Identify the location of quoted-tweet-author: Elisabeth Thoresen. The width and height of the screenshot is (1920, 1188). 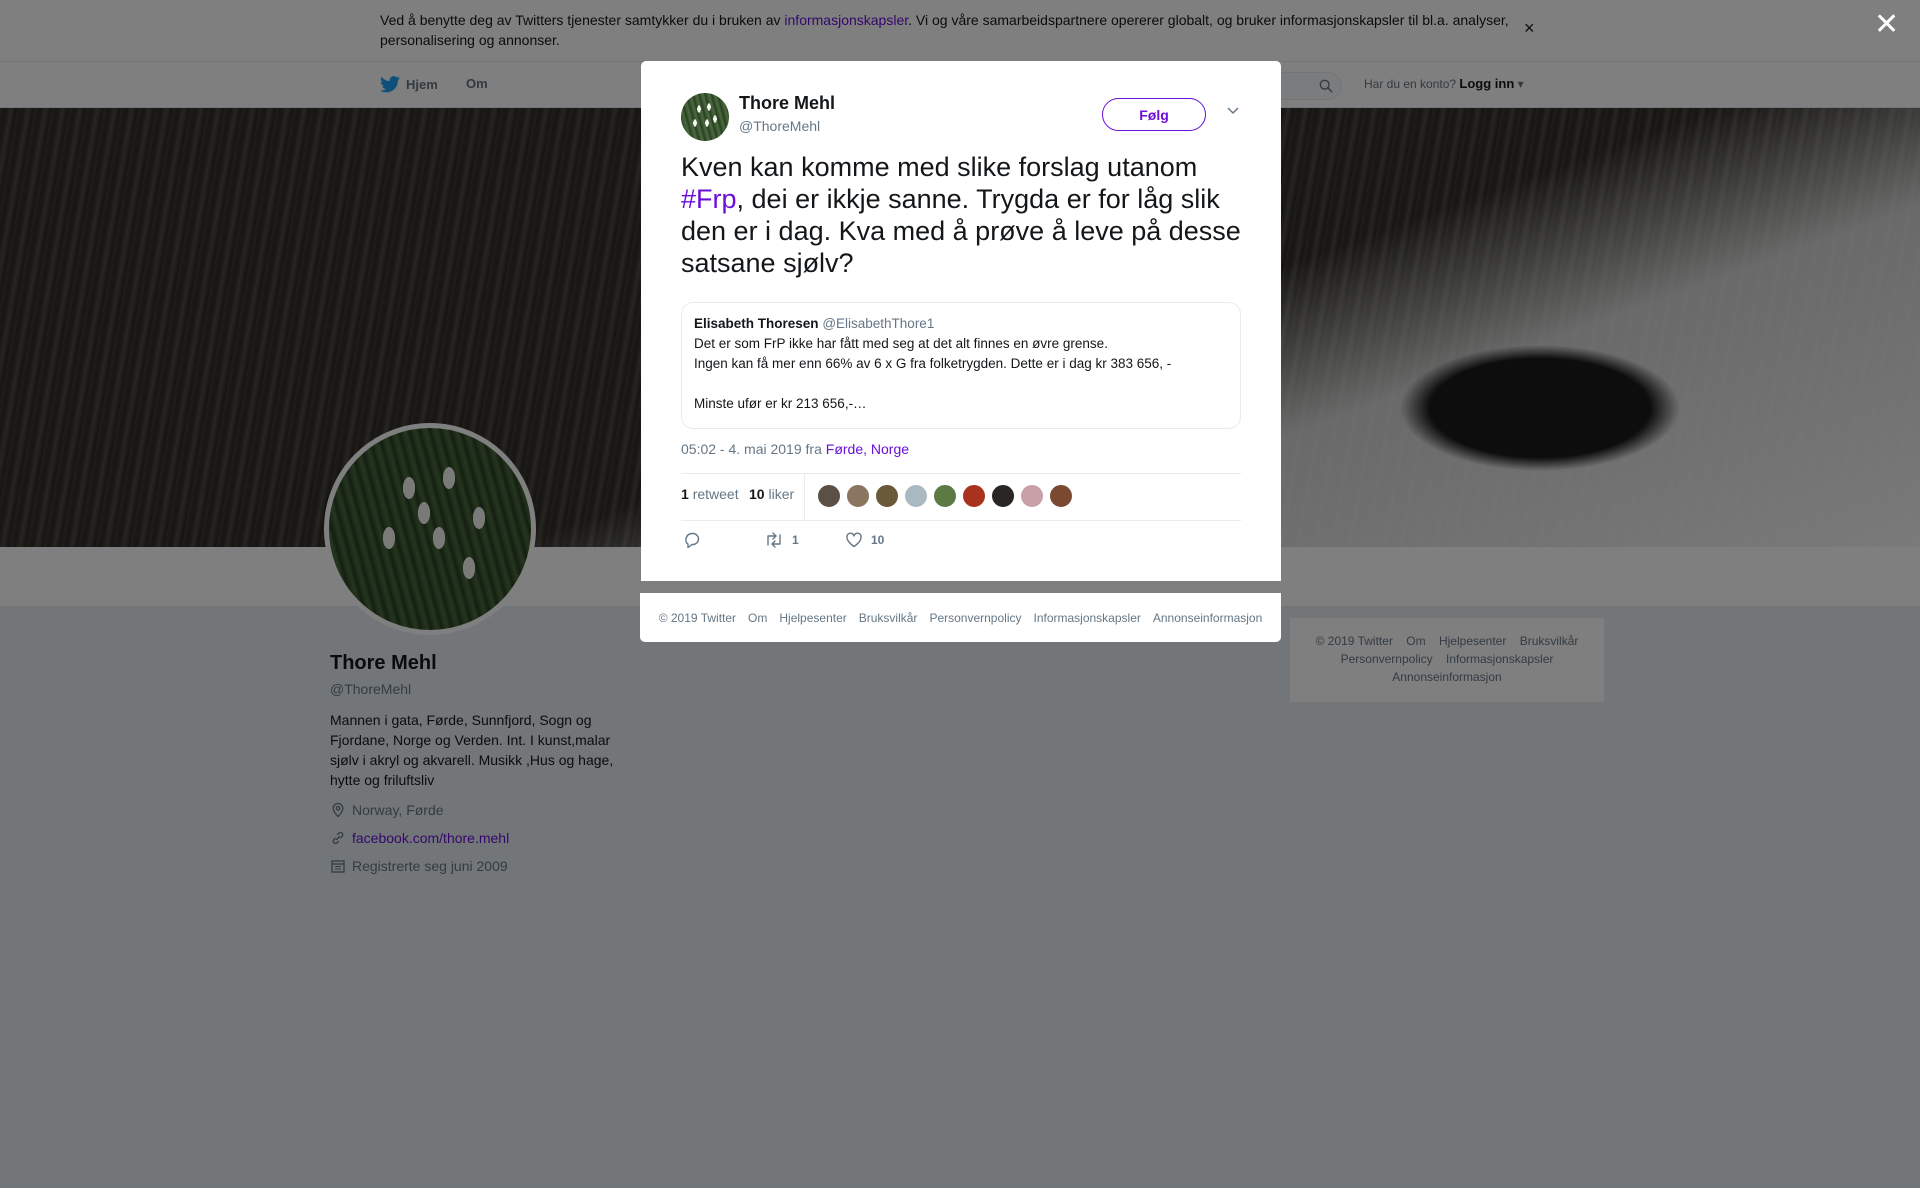
(756, 323).